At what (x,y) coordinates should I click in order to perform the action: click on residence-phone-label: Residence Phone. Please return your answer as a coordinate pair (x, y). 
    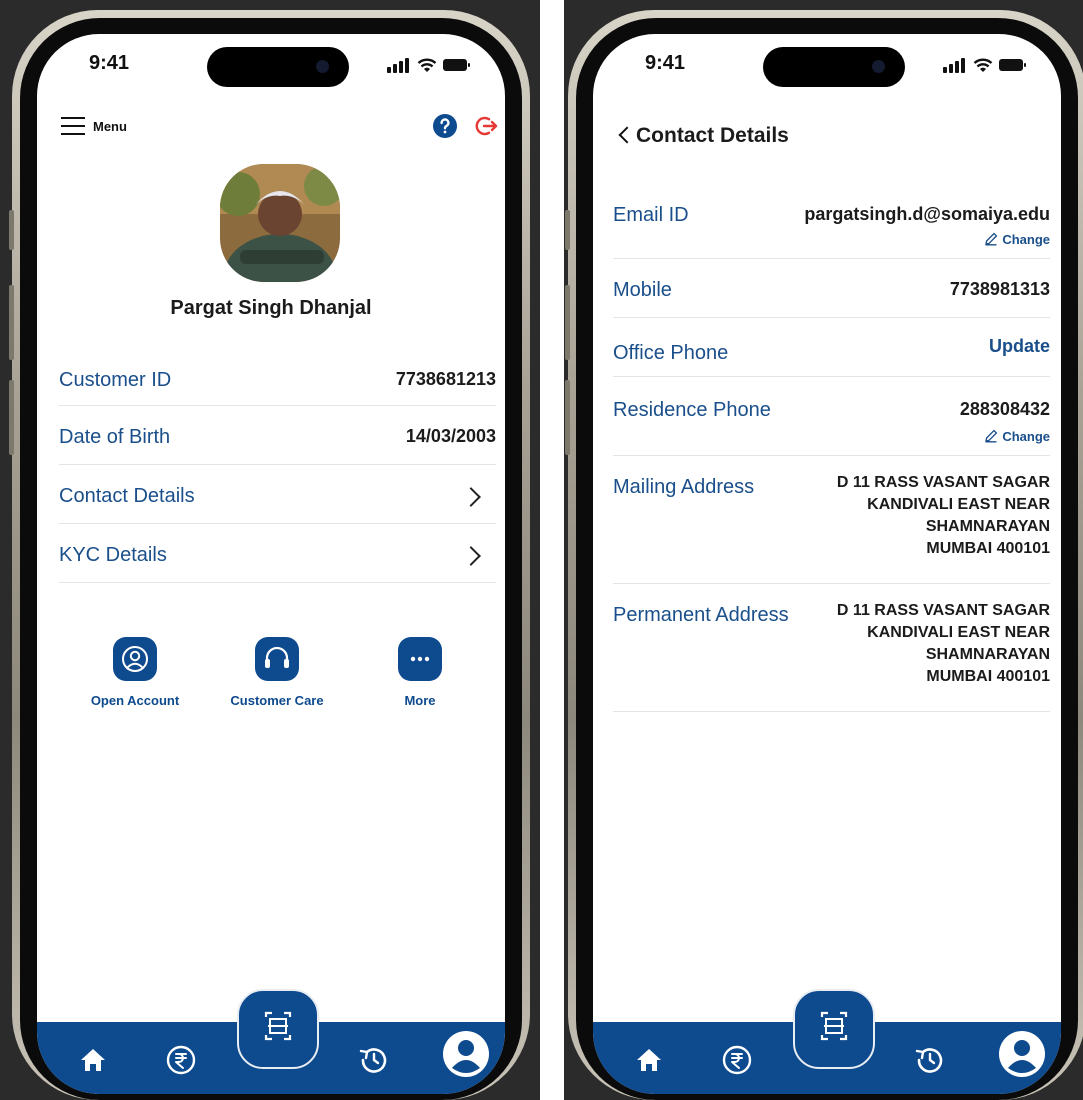
    Looking at the image, I should click on (692, 410).